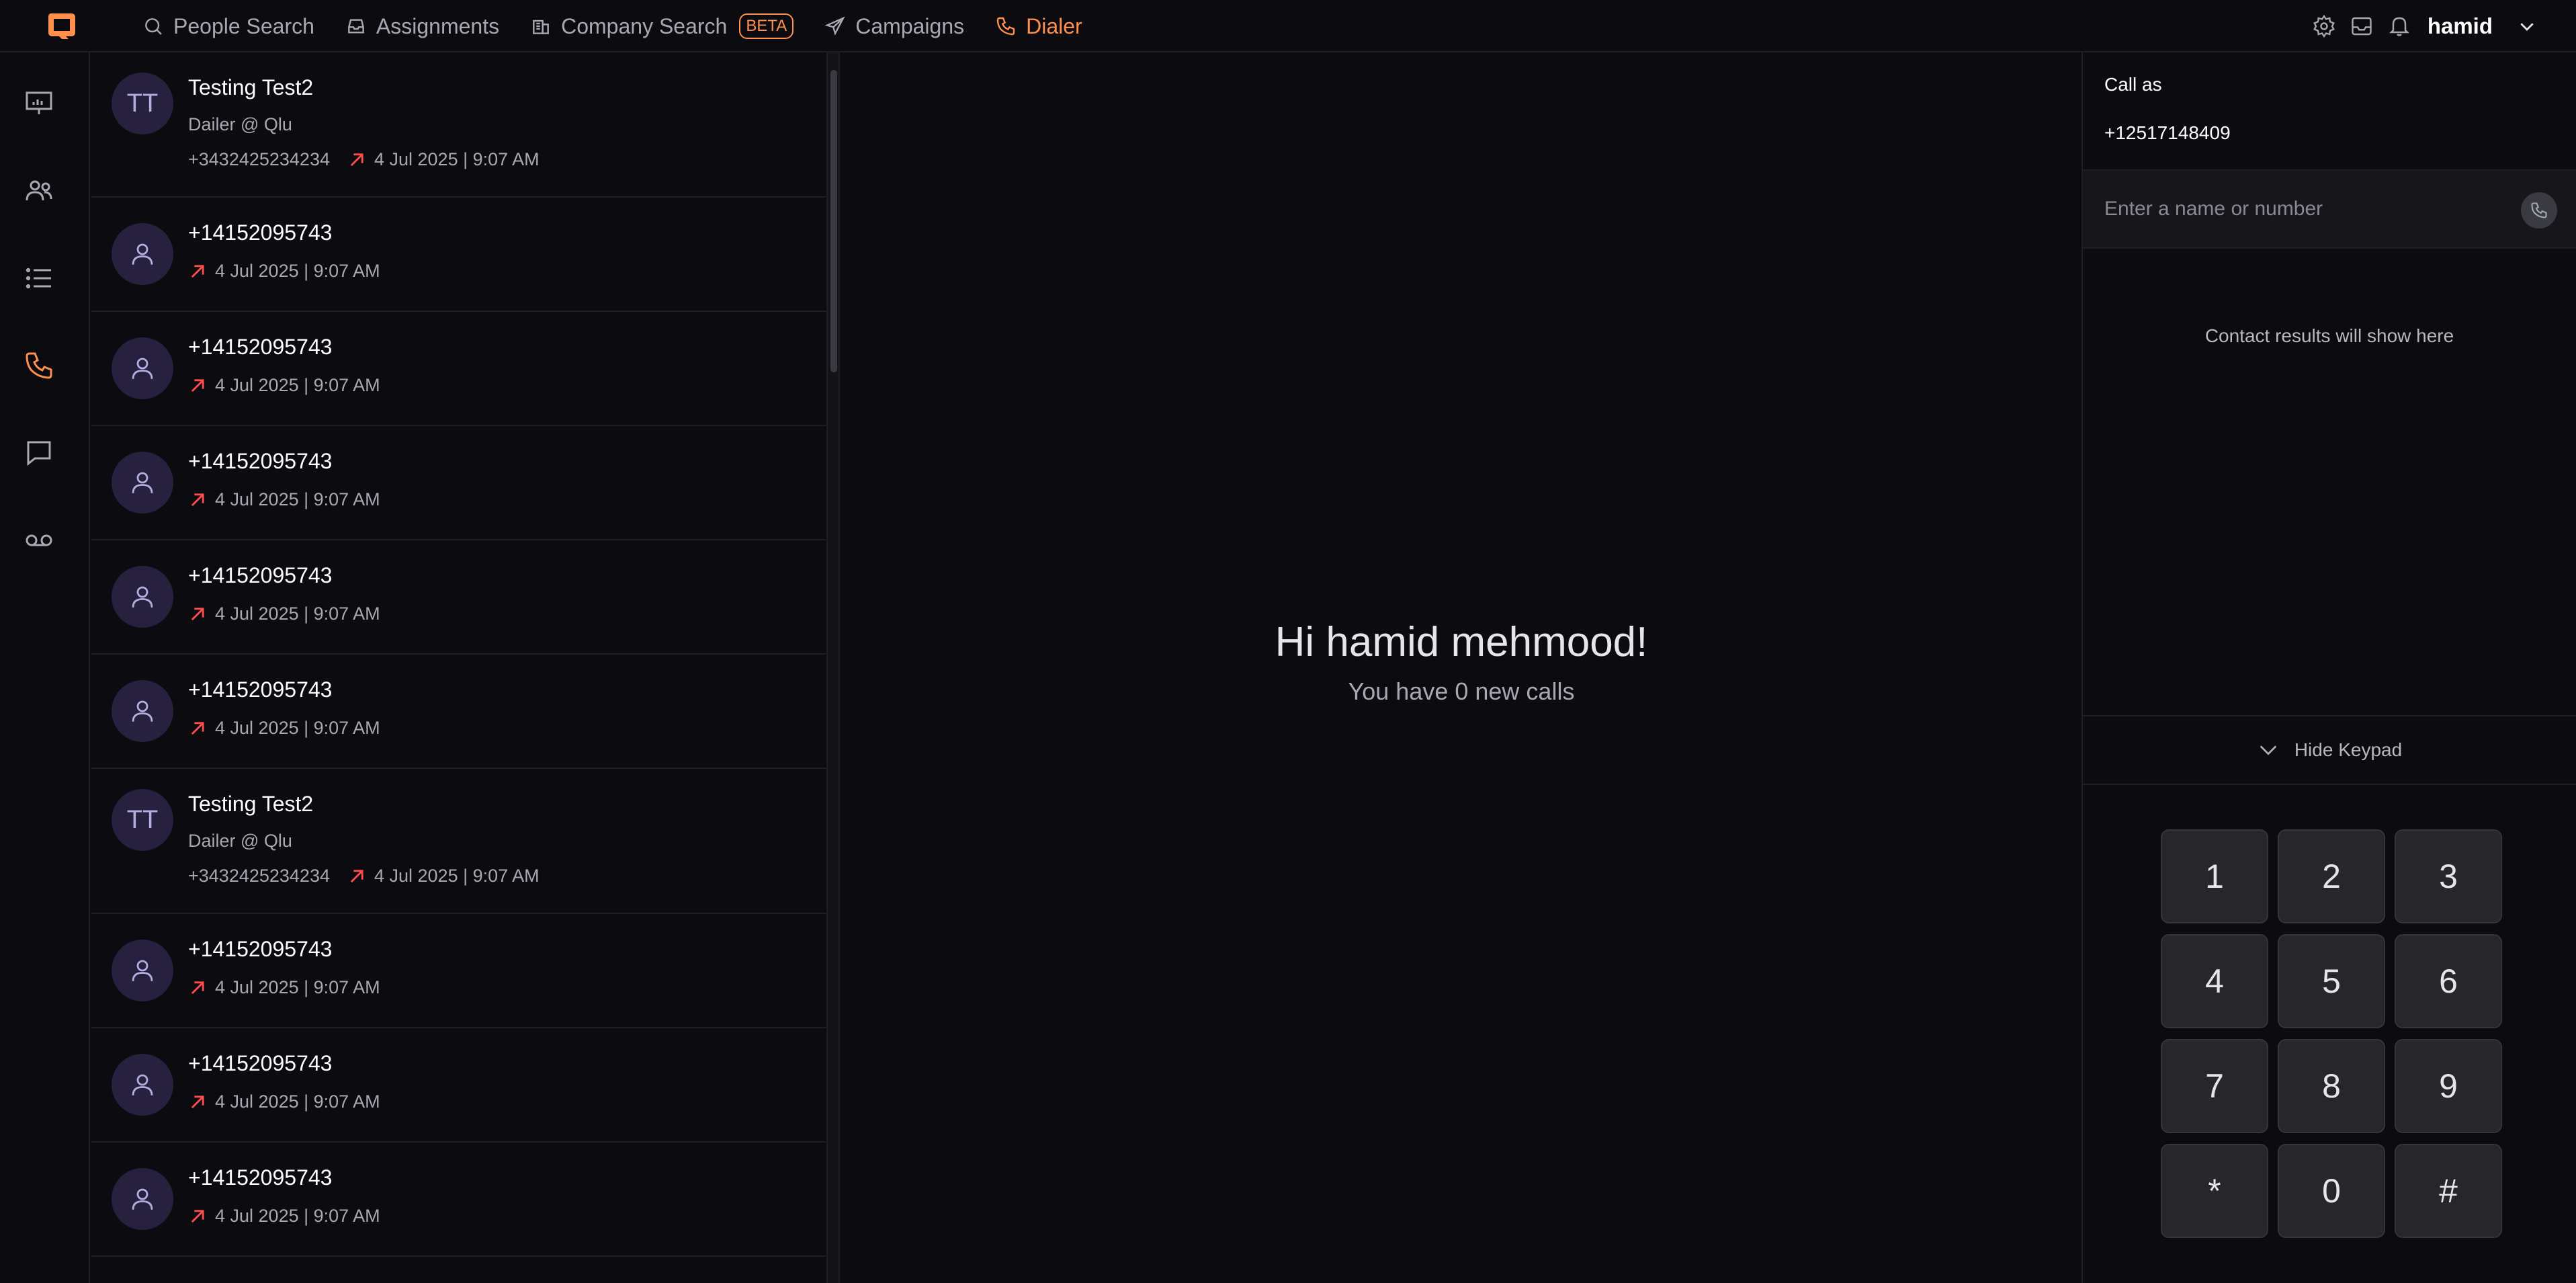 This screenshot has height=1283, width=2576. I want to click on list-icon, so click(39, 278).